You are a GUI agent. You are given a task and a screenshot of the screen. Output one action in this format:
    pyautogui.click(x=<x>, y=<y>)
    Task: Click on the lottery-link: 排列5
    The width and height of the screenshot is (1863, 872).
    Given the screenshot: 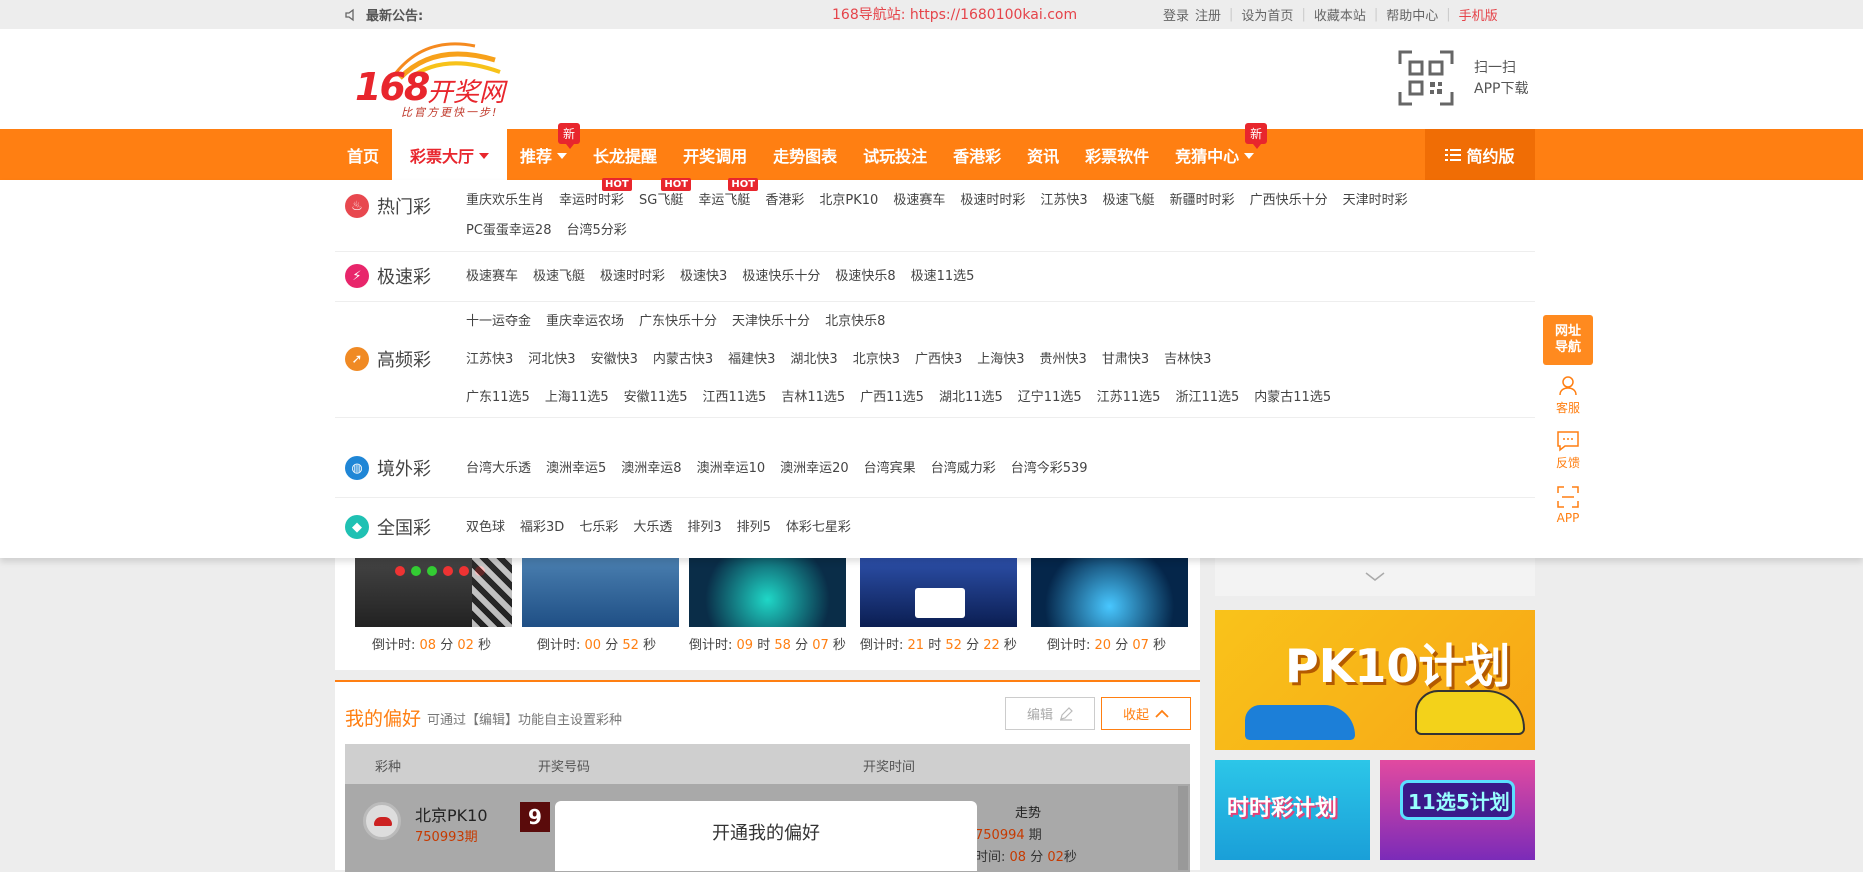 What is the action you would take?
    pyautogui.click(x=754, y=528)
    